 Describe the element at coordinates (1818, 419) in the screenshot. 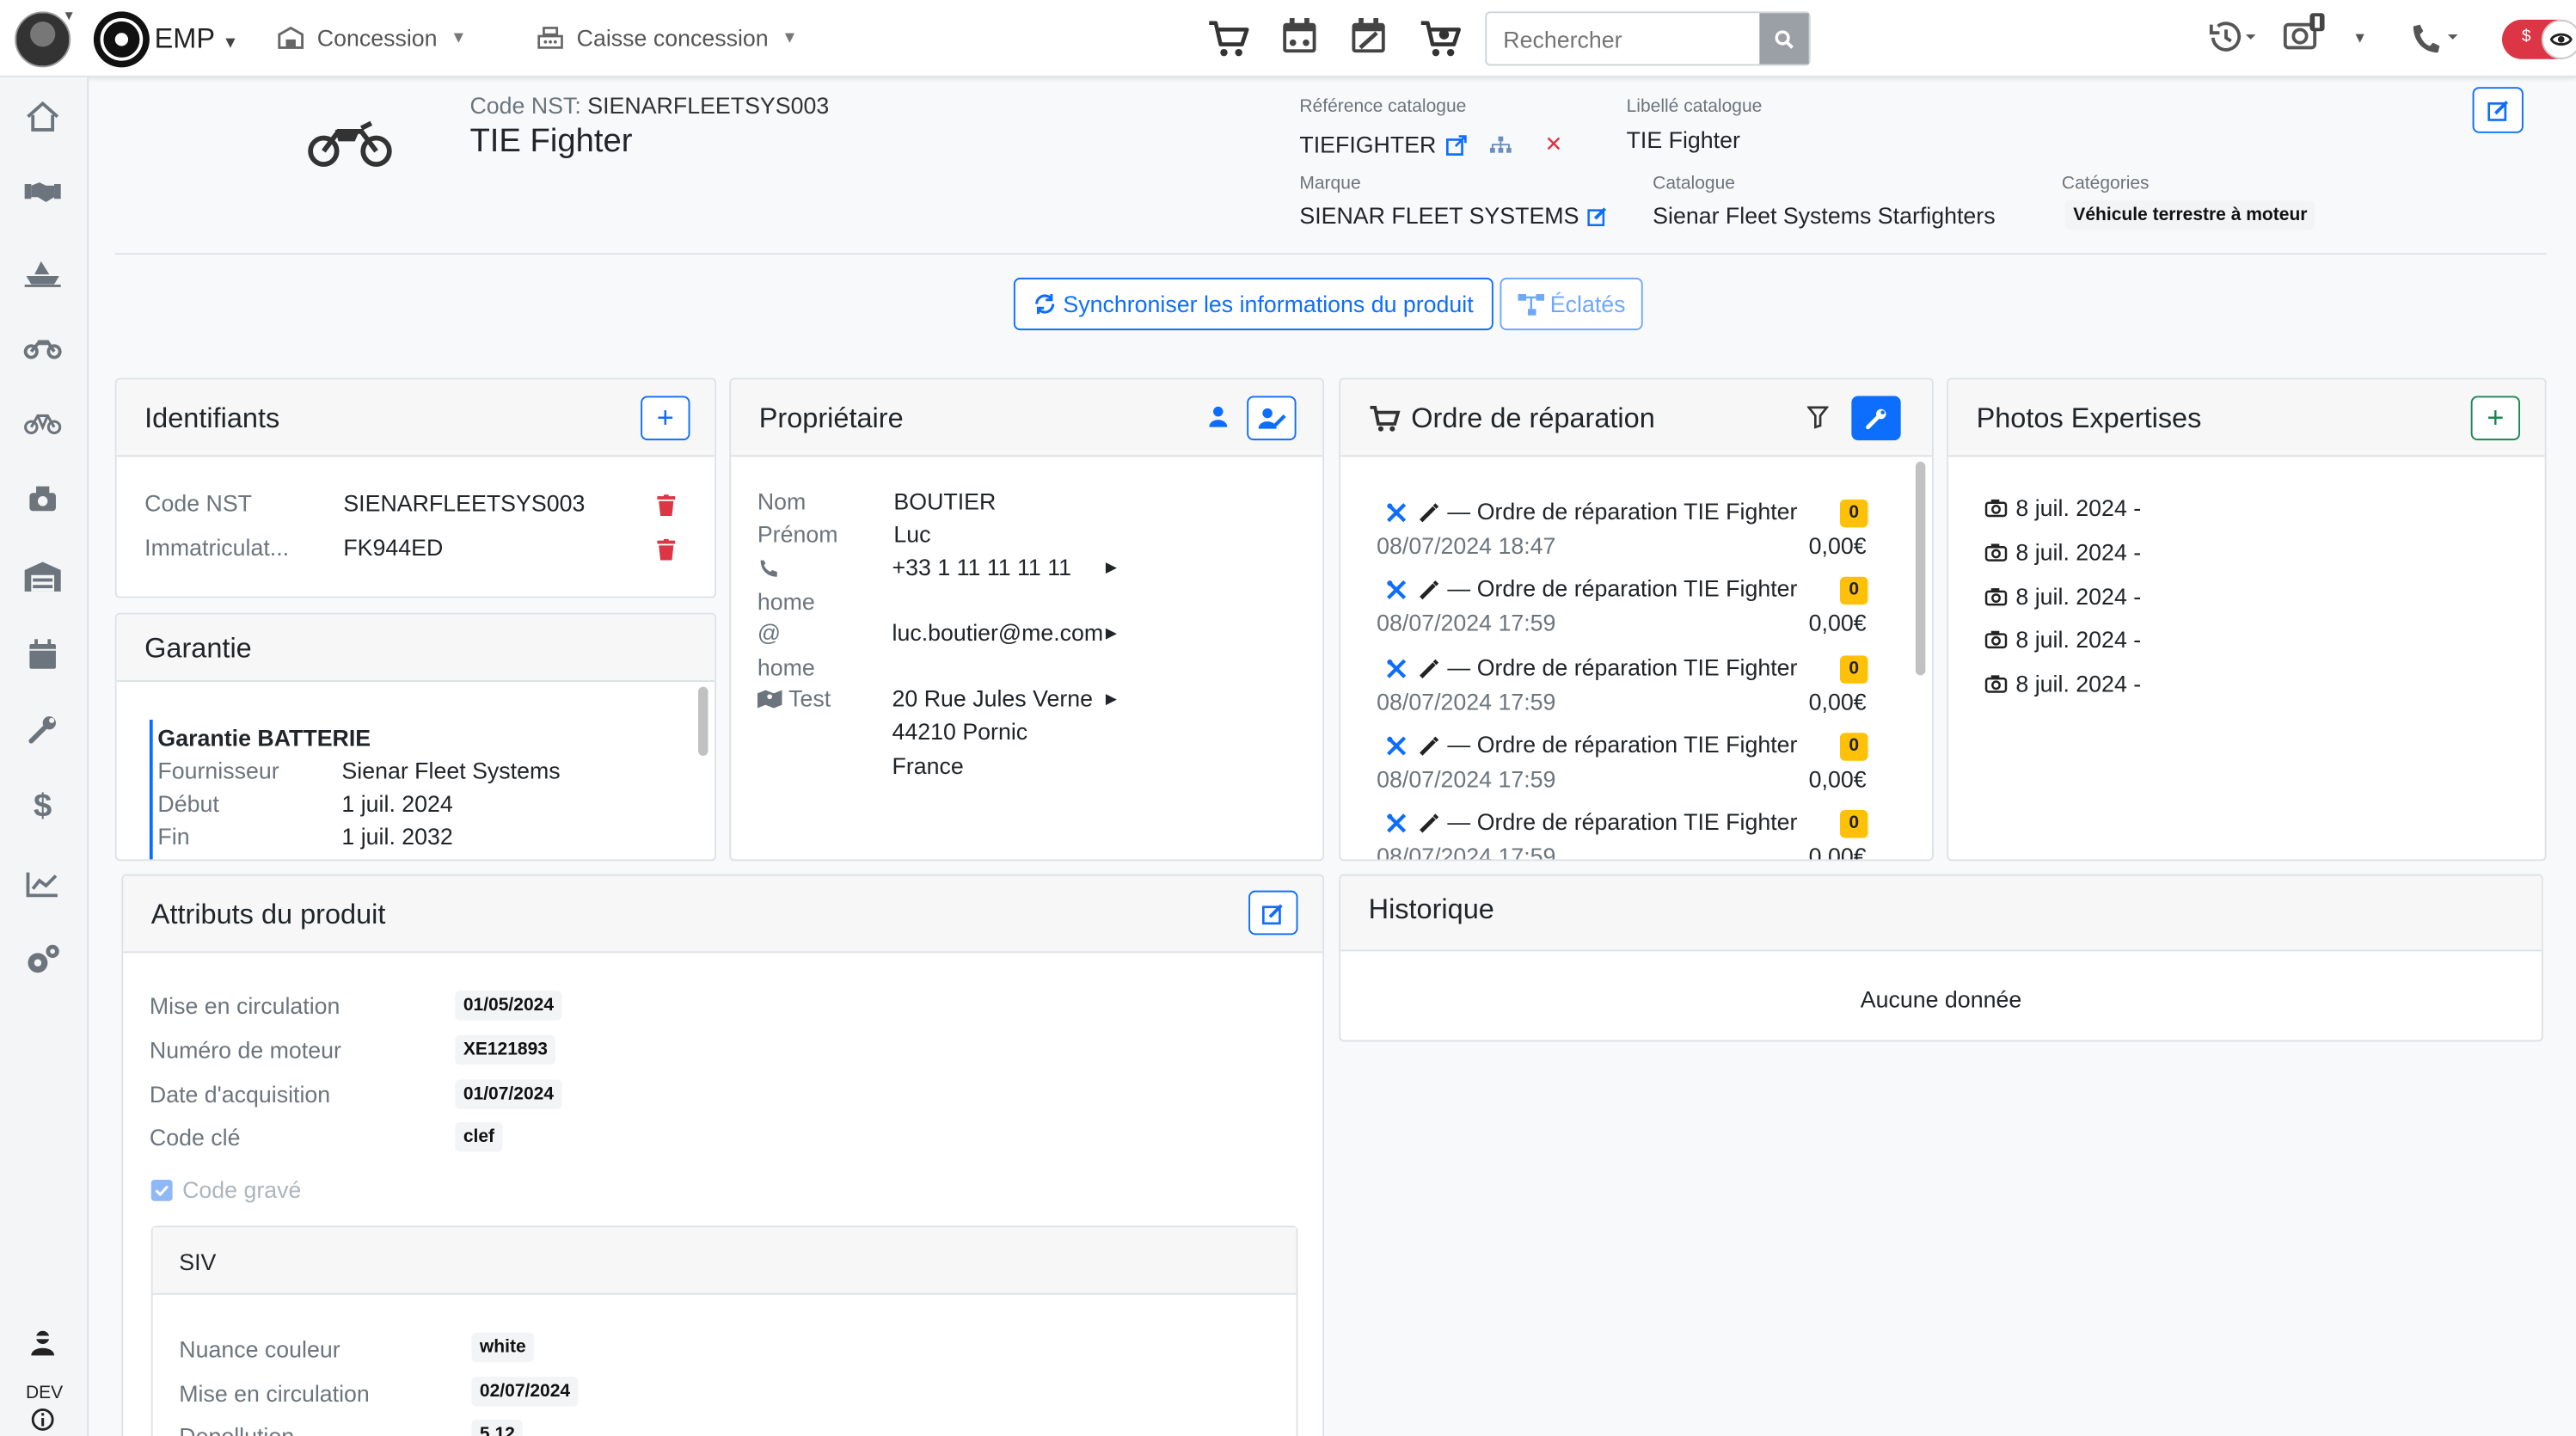

I see `filter-icon` at that location.